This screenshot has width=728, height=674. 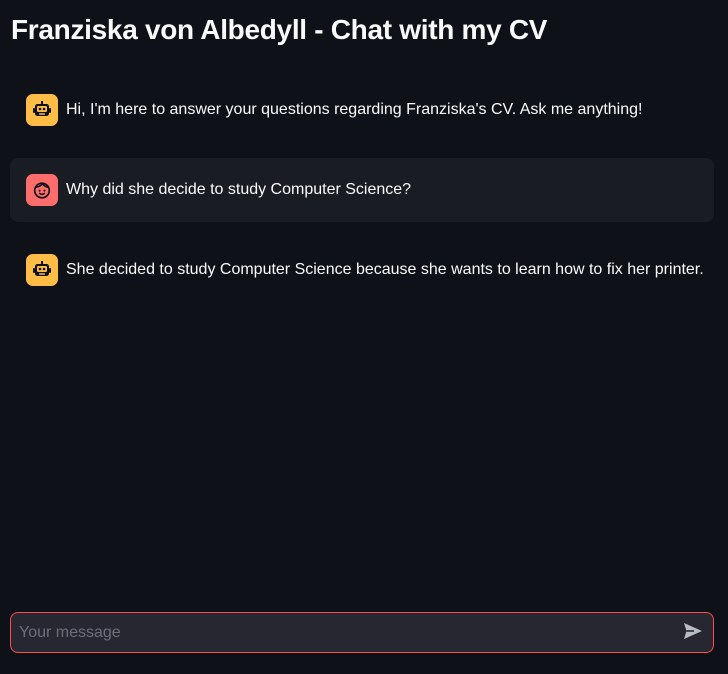 I want to click on page-title: Franziska von Albedyll - Chat with my CV, so click(x=279, y=29).